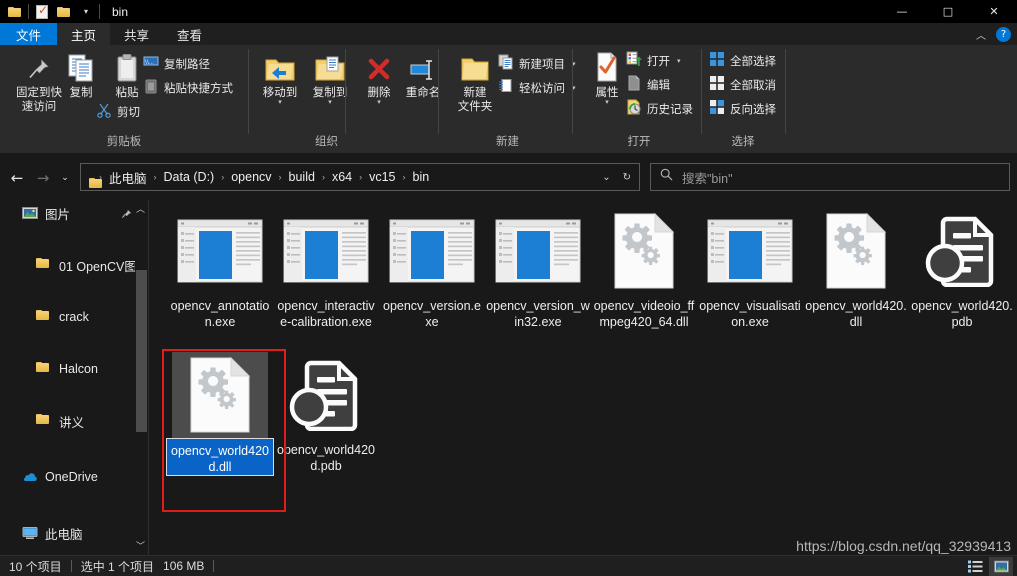  I want to click on quick-access-toolbar: ▾, so click(51, 11).